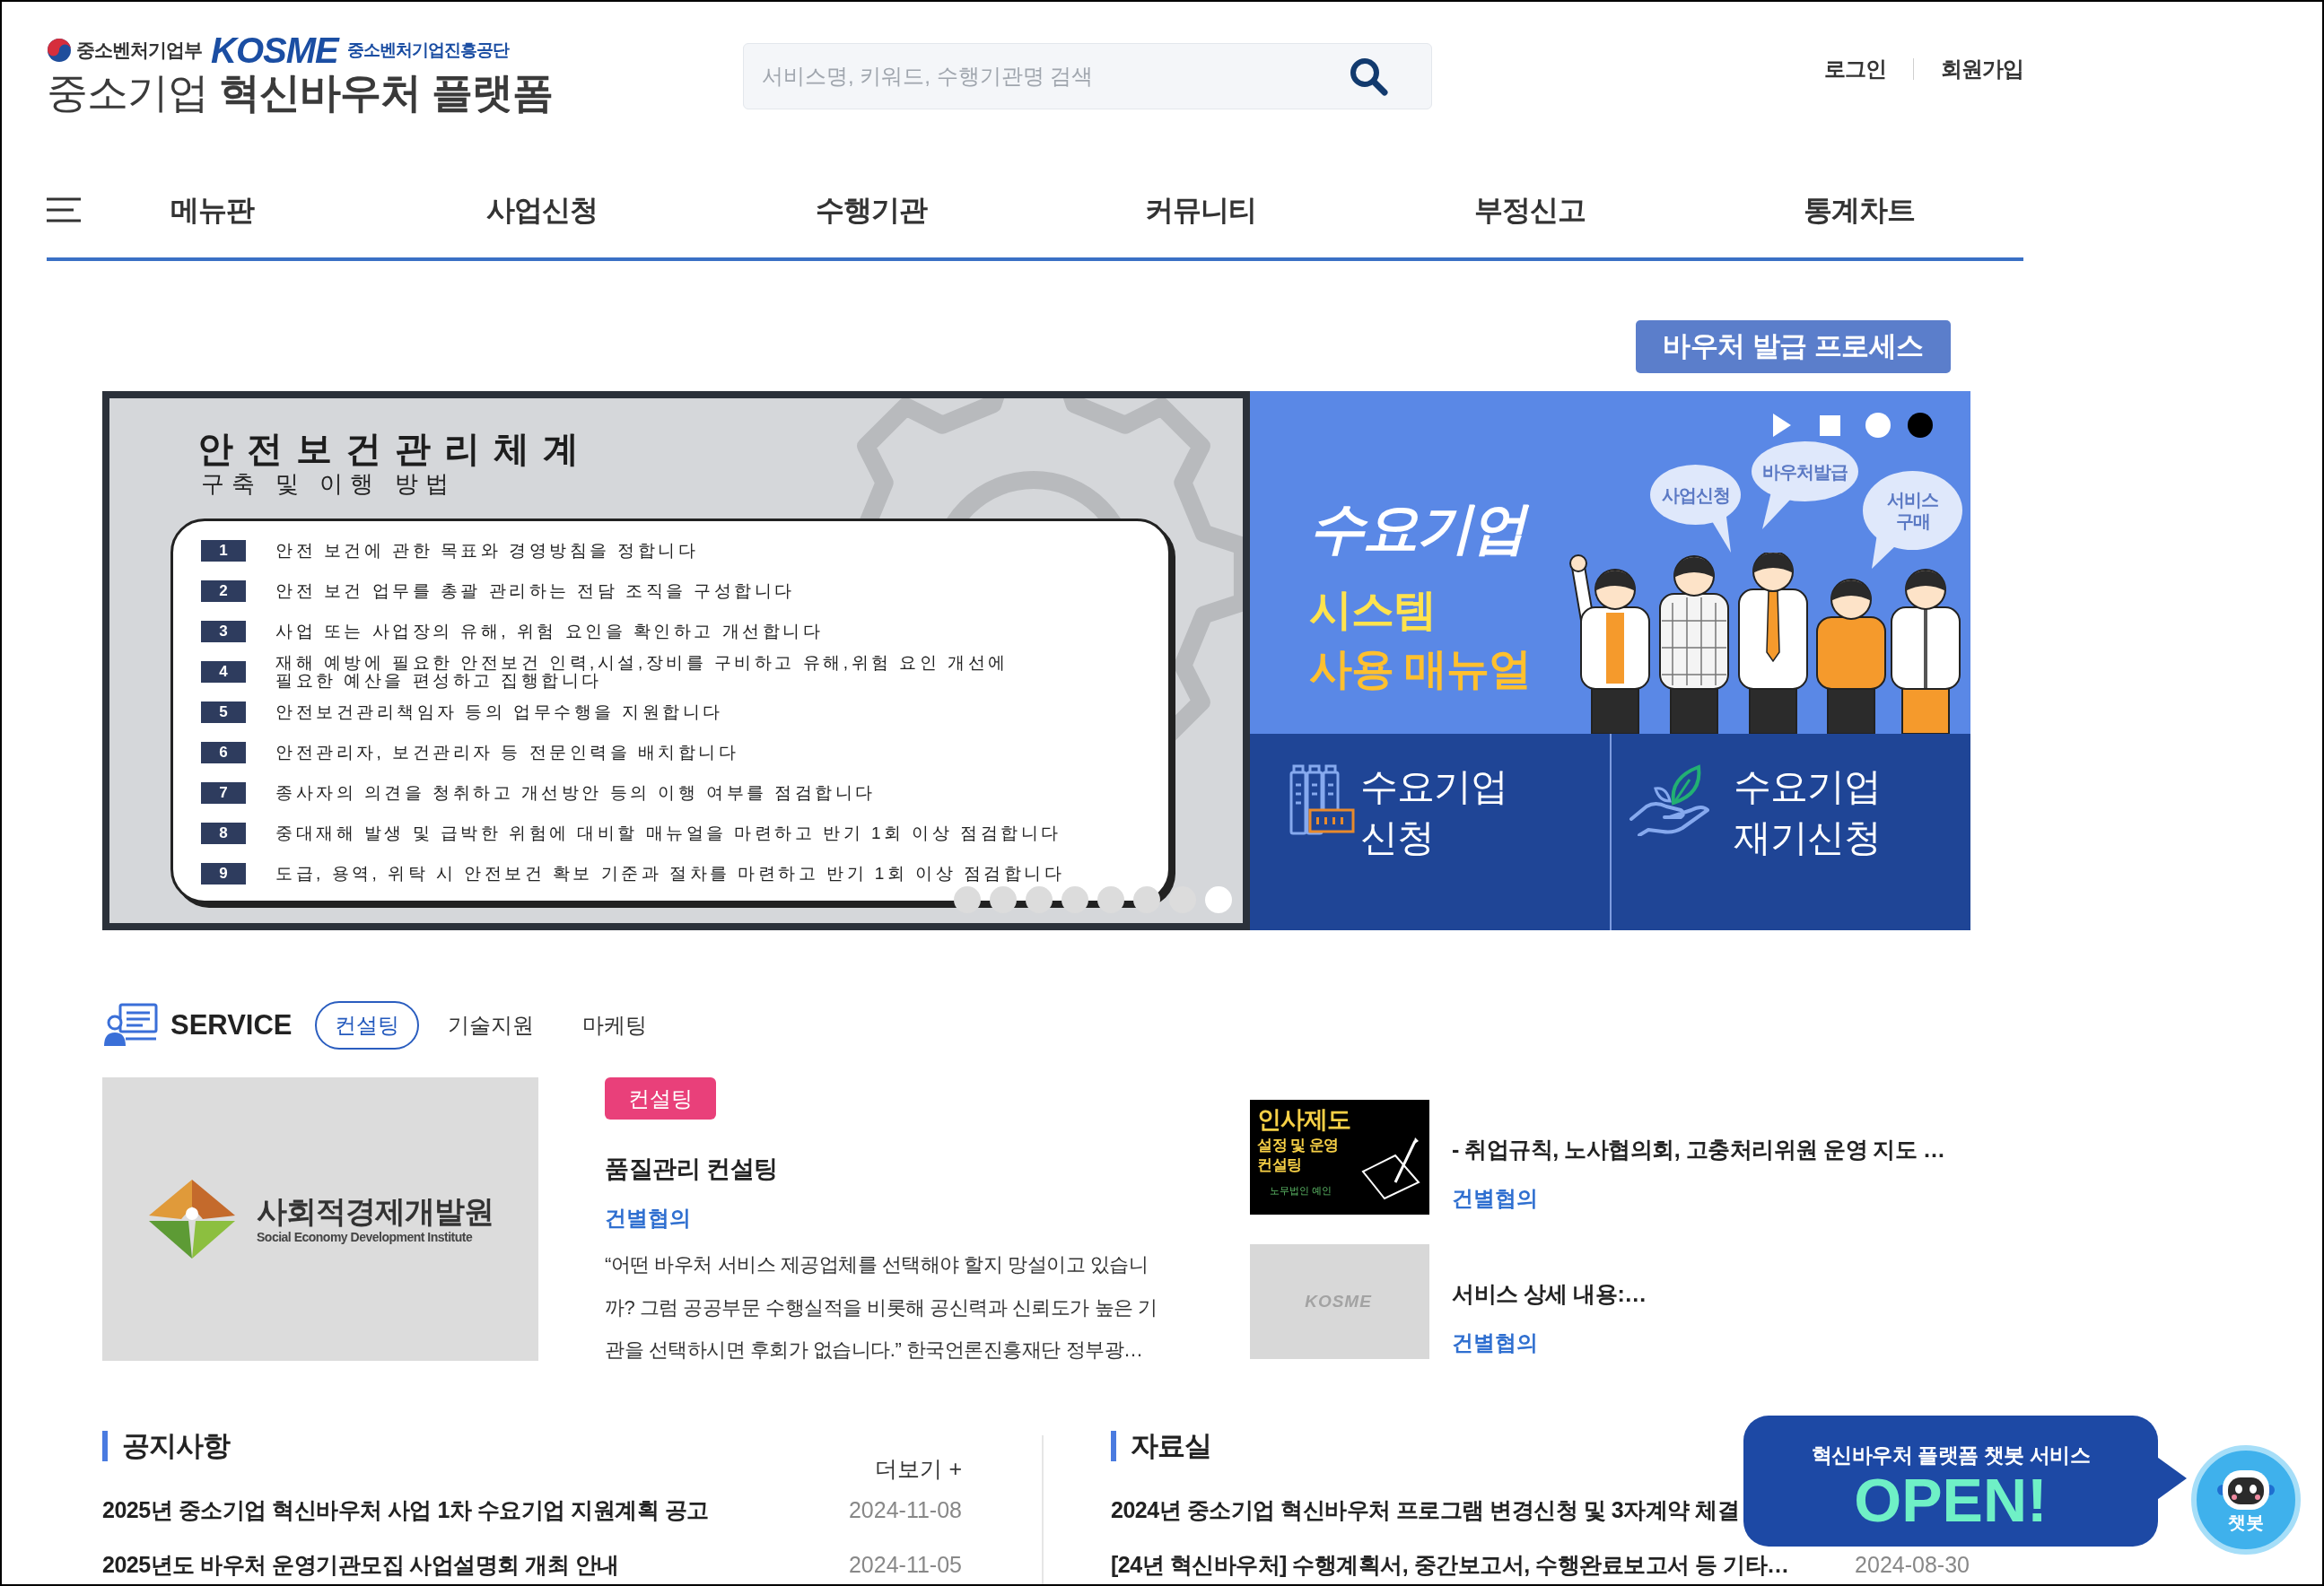 This screenshot has width=2324, height=1586. Describe the element at coordinates (139, 50) in the screenshot. I see `ministry-name: 중소벤처기업부` at that location.